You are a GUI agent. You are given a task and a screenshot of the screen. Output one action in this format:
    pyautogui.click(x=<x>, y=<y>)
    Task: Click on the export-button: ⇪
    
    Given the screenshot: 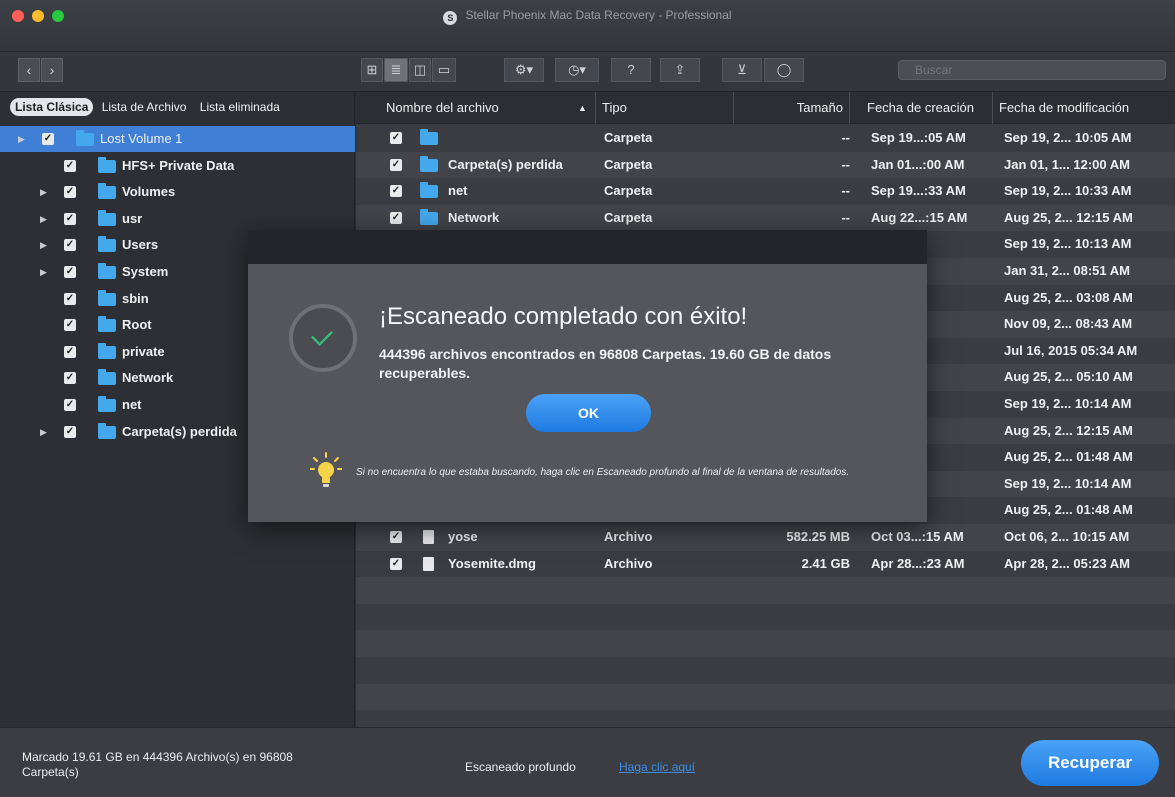 What is the action you would take?
    pyautogui.click(x=680, y=70)
    